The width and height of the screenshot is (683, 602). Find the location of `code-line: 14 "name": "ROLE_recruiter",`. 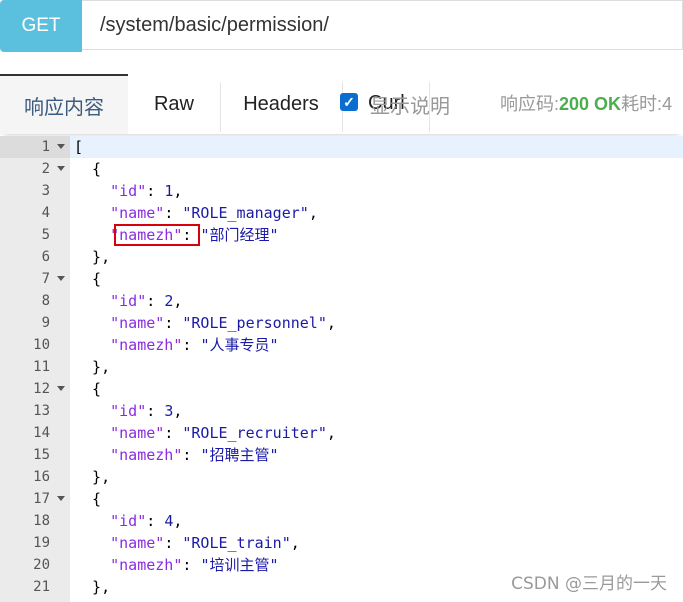

code-line: 14 "name": "ROLE_recruiter", is located at coordinates (341, 433).